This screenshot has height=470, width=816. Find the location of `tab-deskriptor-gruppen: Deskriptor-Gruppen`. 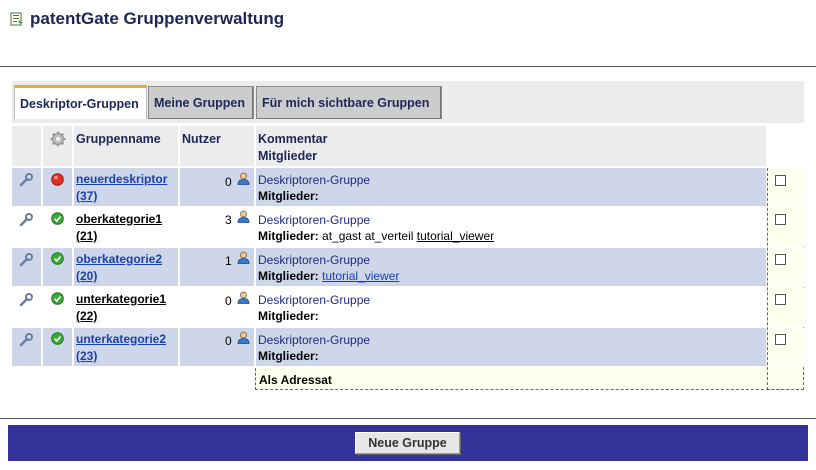

tab-deskriptor-gruppen: Deskriptor-Gruppen is located at coordinates (80, 102).